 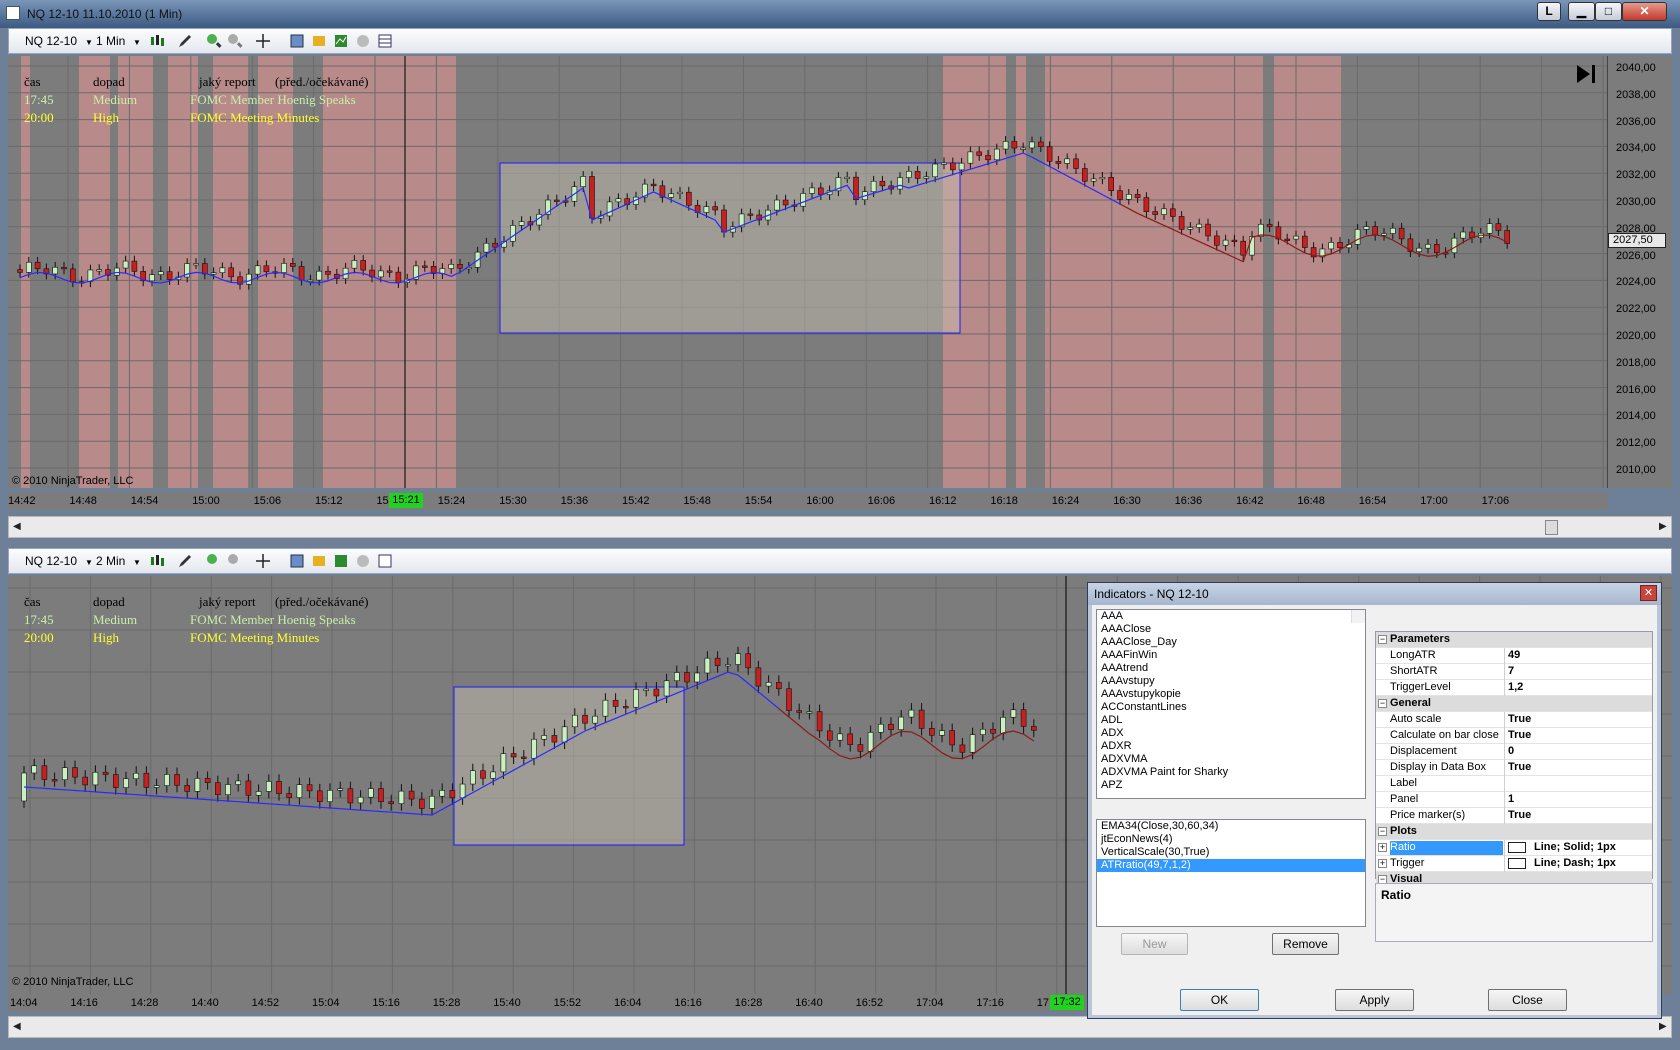 I want to click on horizontal-scrollbar-bottom: ◀ ▶, so click(x=840, y=1027).